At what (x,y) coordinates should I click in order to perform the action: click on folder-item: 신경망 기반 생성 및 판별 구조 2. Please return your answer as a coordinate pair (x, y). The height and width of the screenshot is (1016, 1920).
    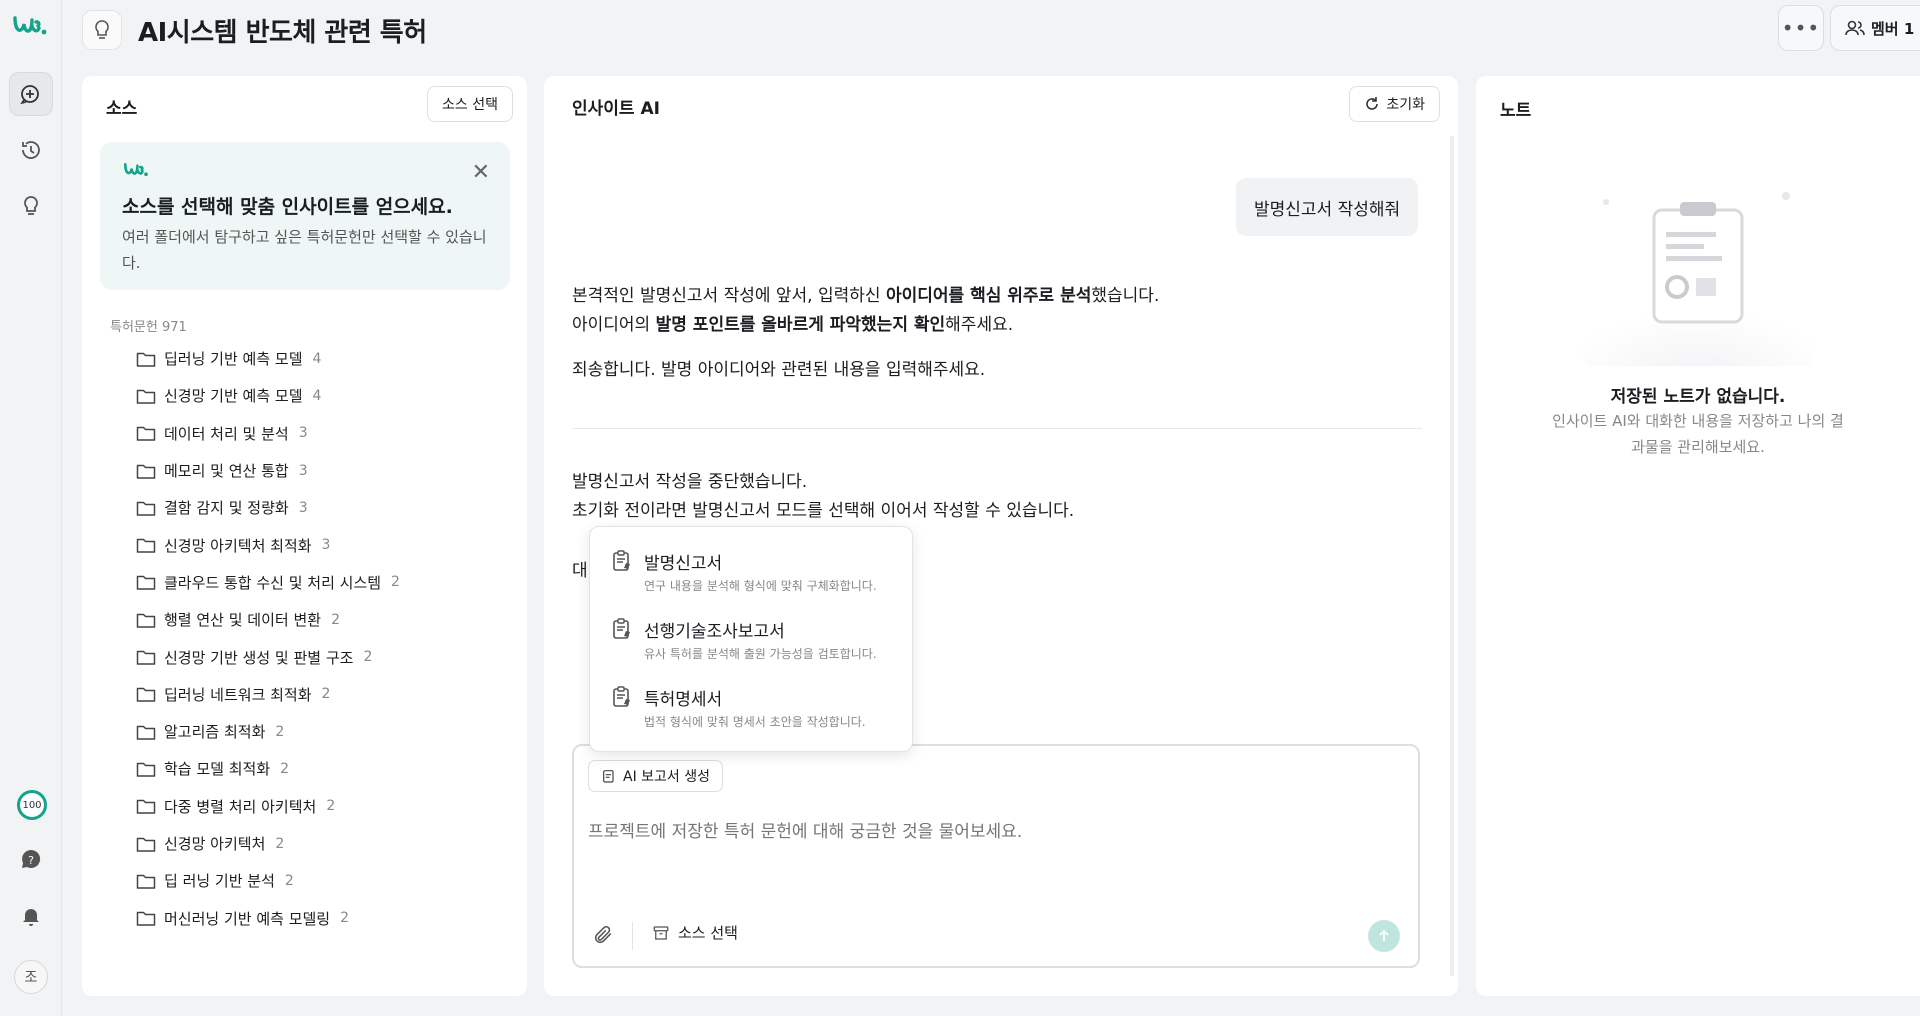
    Looking at the image, I should click on (316, 656).